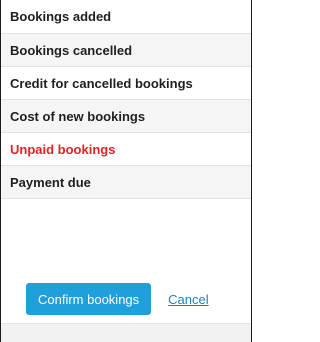 Image resolution: width=320 pixels, height=342 pixels. What do you see at coordinates (126, 149) in the screenshot?
I see `row-unpaid-bookings: Unpaid bookings` at bounding box center [126, 149].